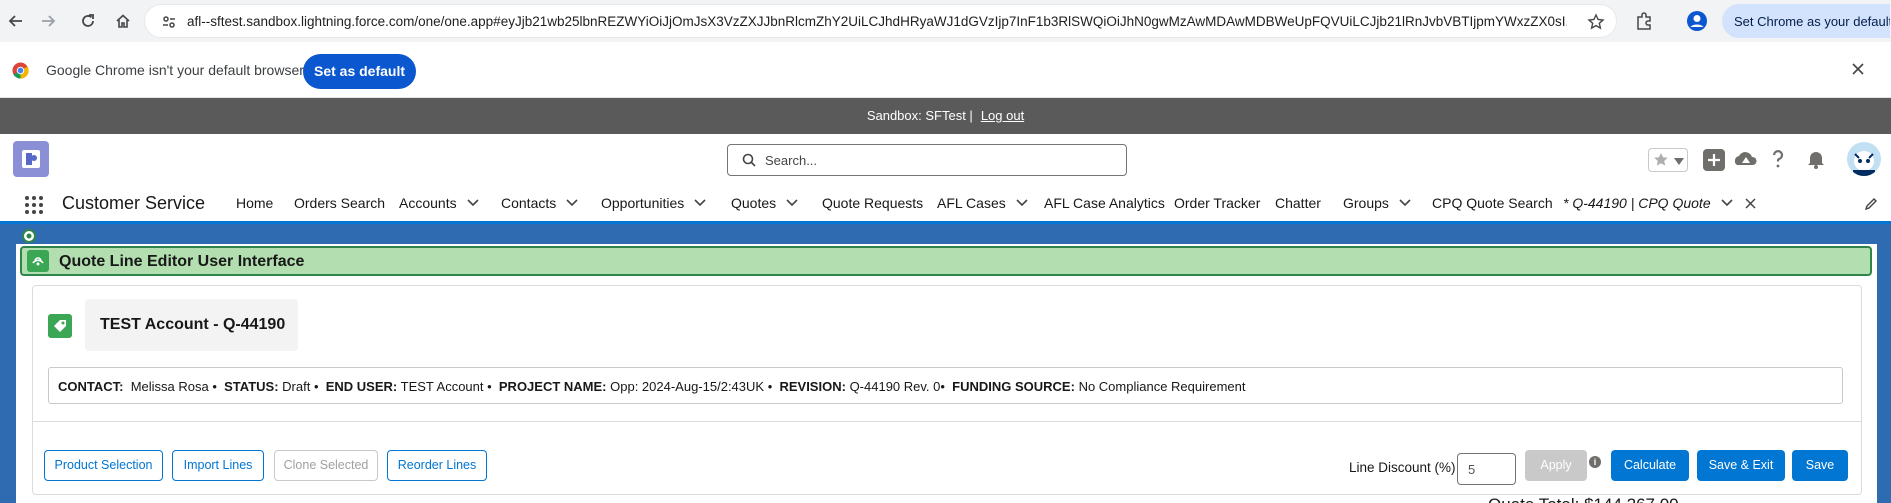 Image resolution: width=1891 pixels, height=503 pixels. I want to click on nav-quote-requests-label: Quote Requests, so click(873, 203).